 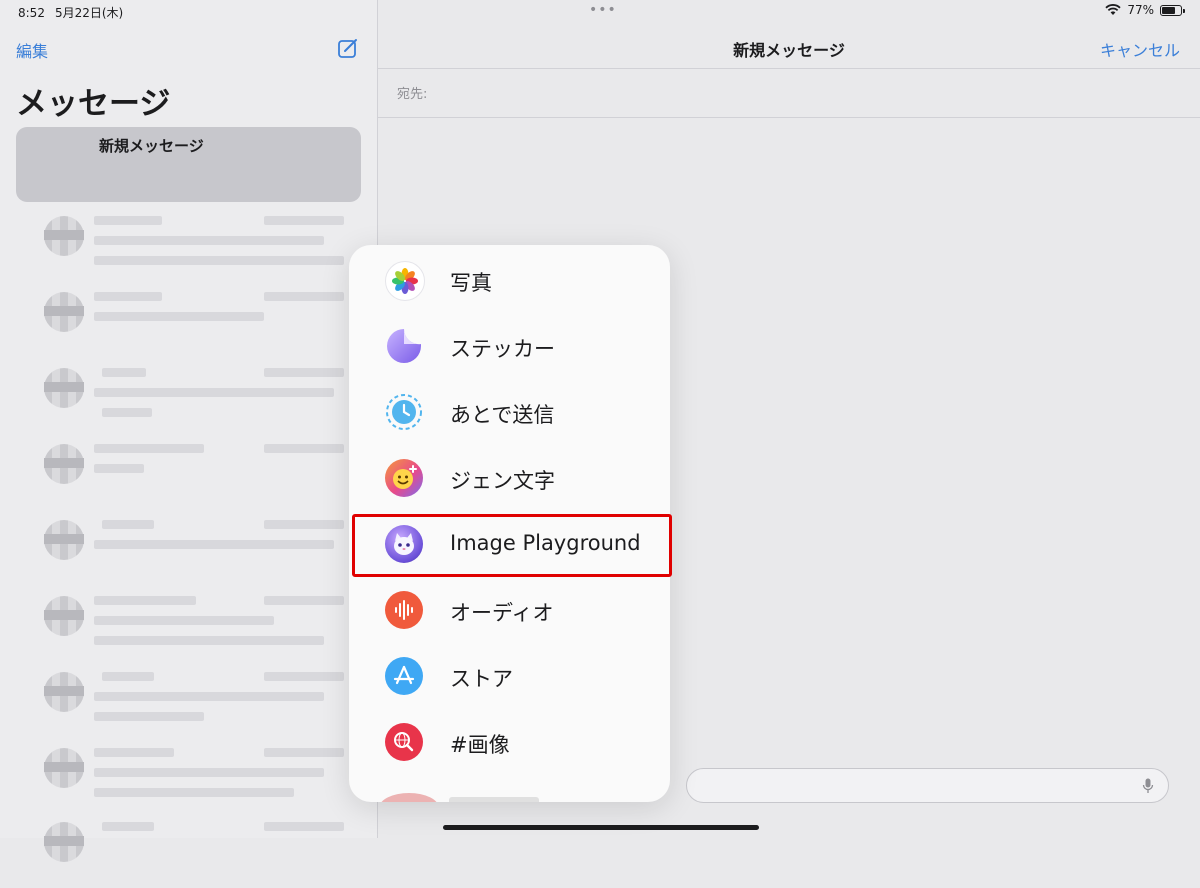 What do you see at coordinates (601, 827) in the screenshot?
I see `home-indicator` at bounding box center [601, 827].